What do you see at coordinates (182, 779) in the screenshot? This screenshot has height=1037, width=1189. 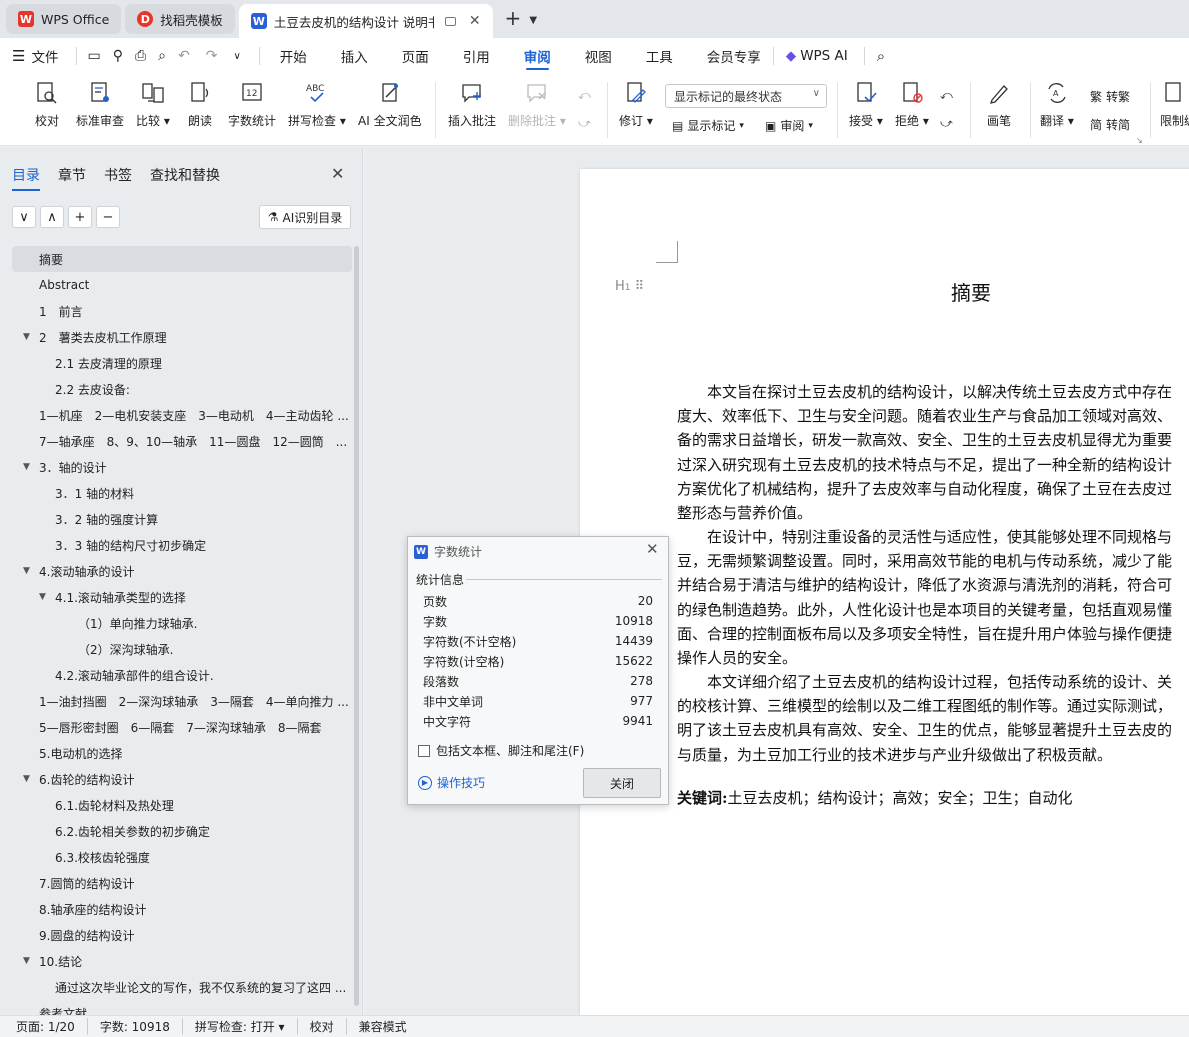 I see `toc-item: ▼ 6.齿轮的结构设计` at bounding box center [182, 779].